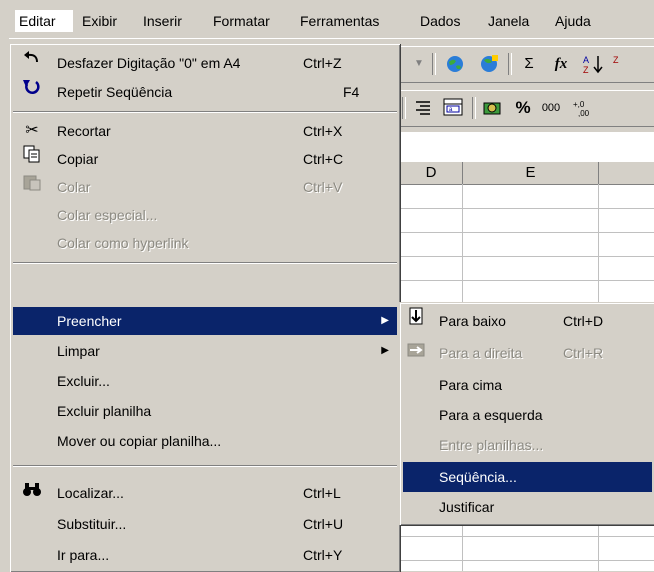 The height and width of the screenshot is (572, 654). I want to click on menu-inserir: Inserir, so click(162, 21).